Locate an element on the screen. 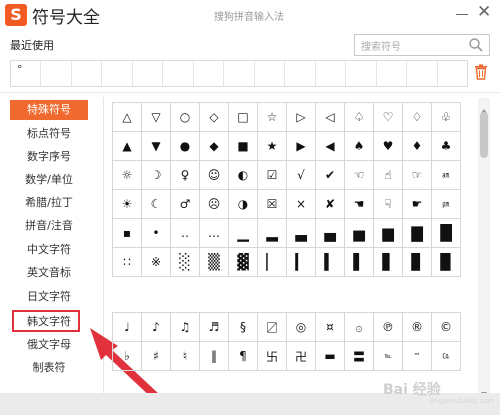 The height and width of the screenshot is (415, 500). symbol-cell: ☒ is located at coordinates (272, 204).